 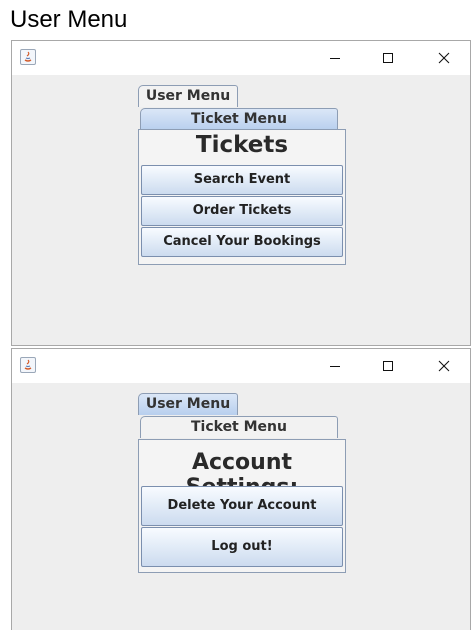 What do you see at coordinates (69, 19) in the screenshot?
I see `figure-caption: User Menu` at bounding box center [69, 19].